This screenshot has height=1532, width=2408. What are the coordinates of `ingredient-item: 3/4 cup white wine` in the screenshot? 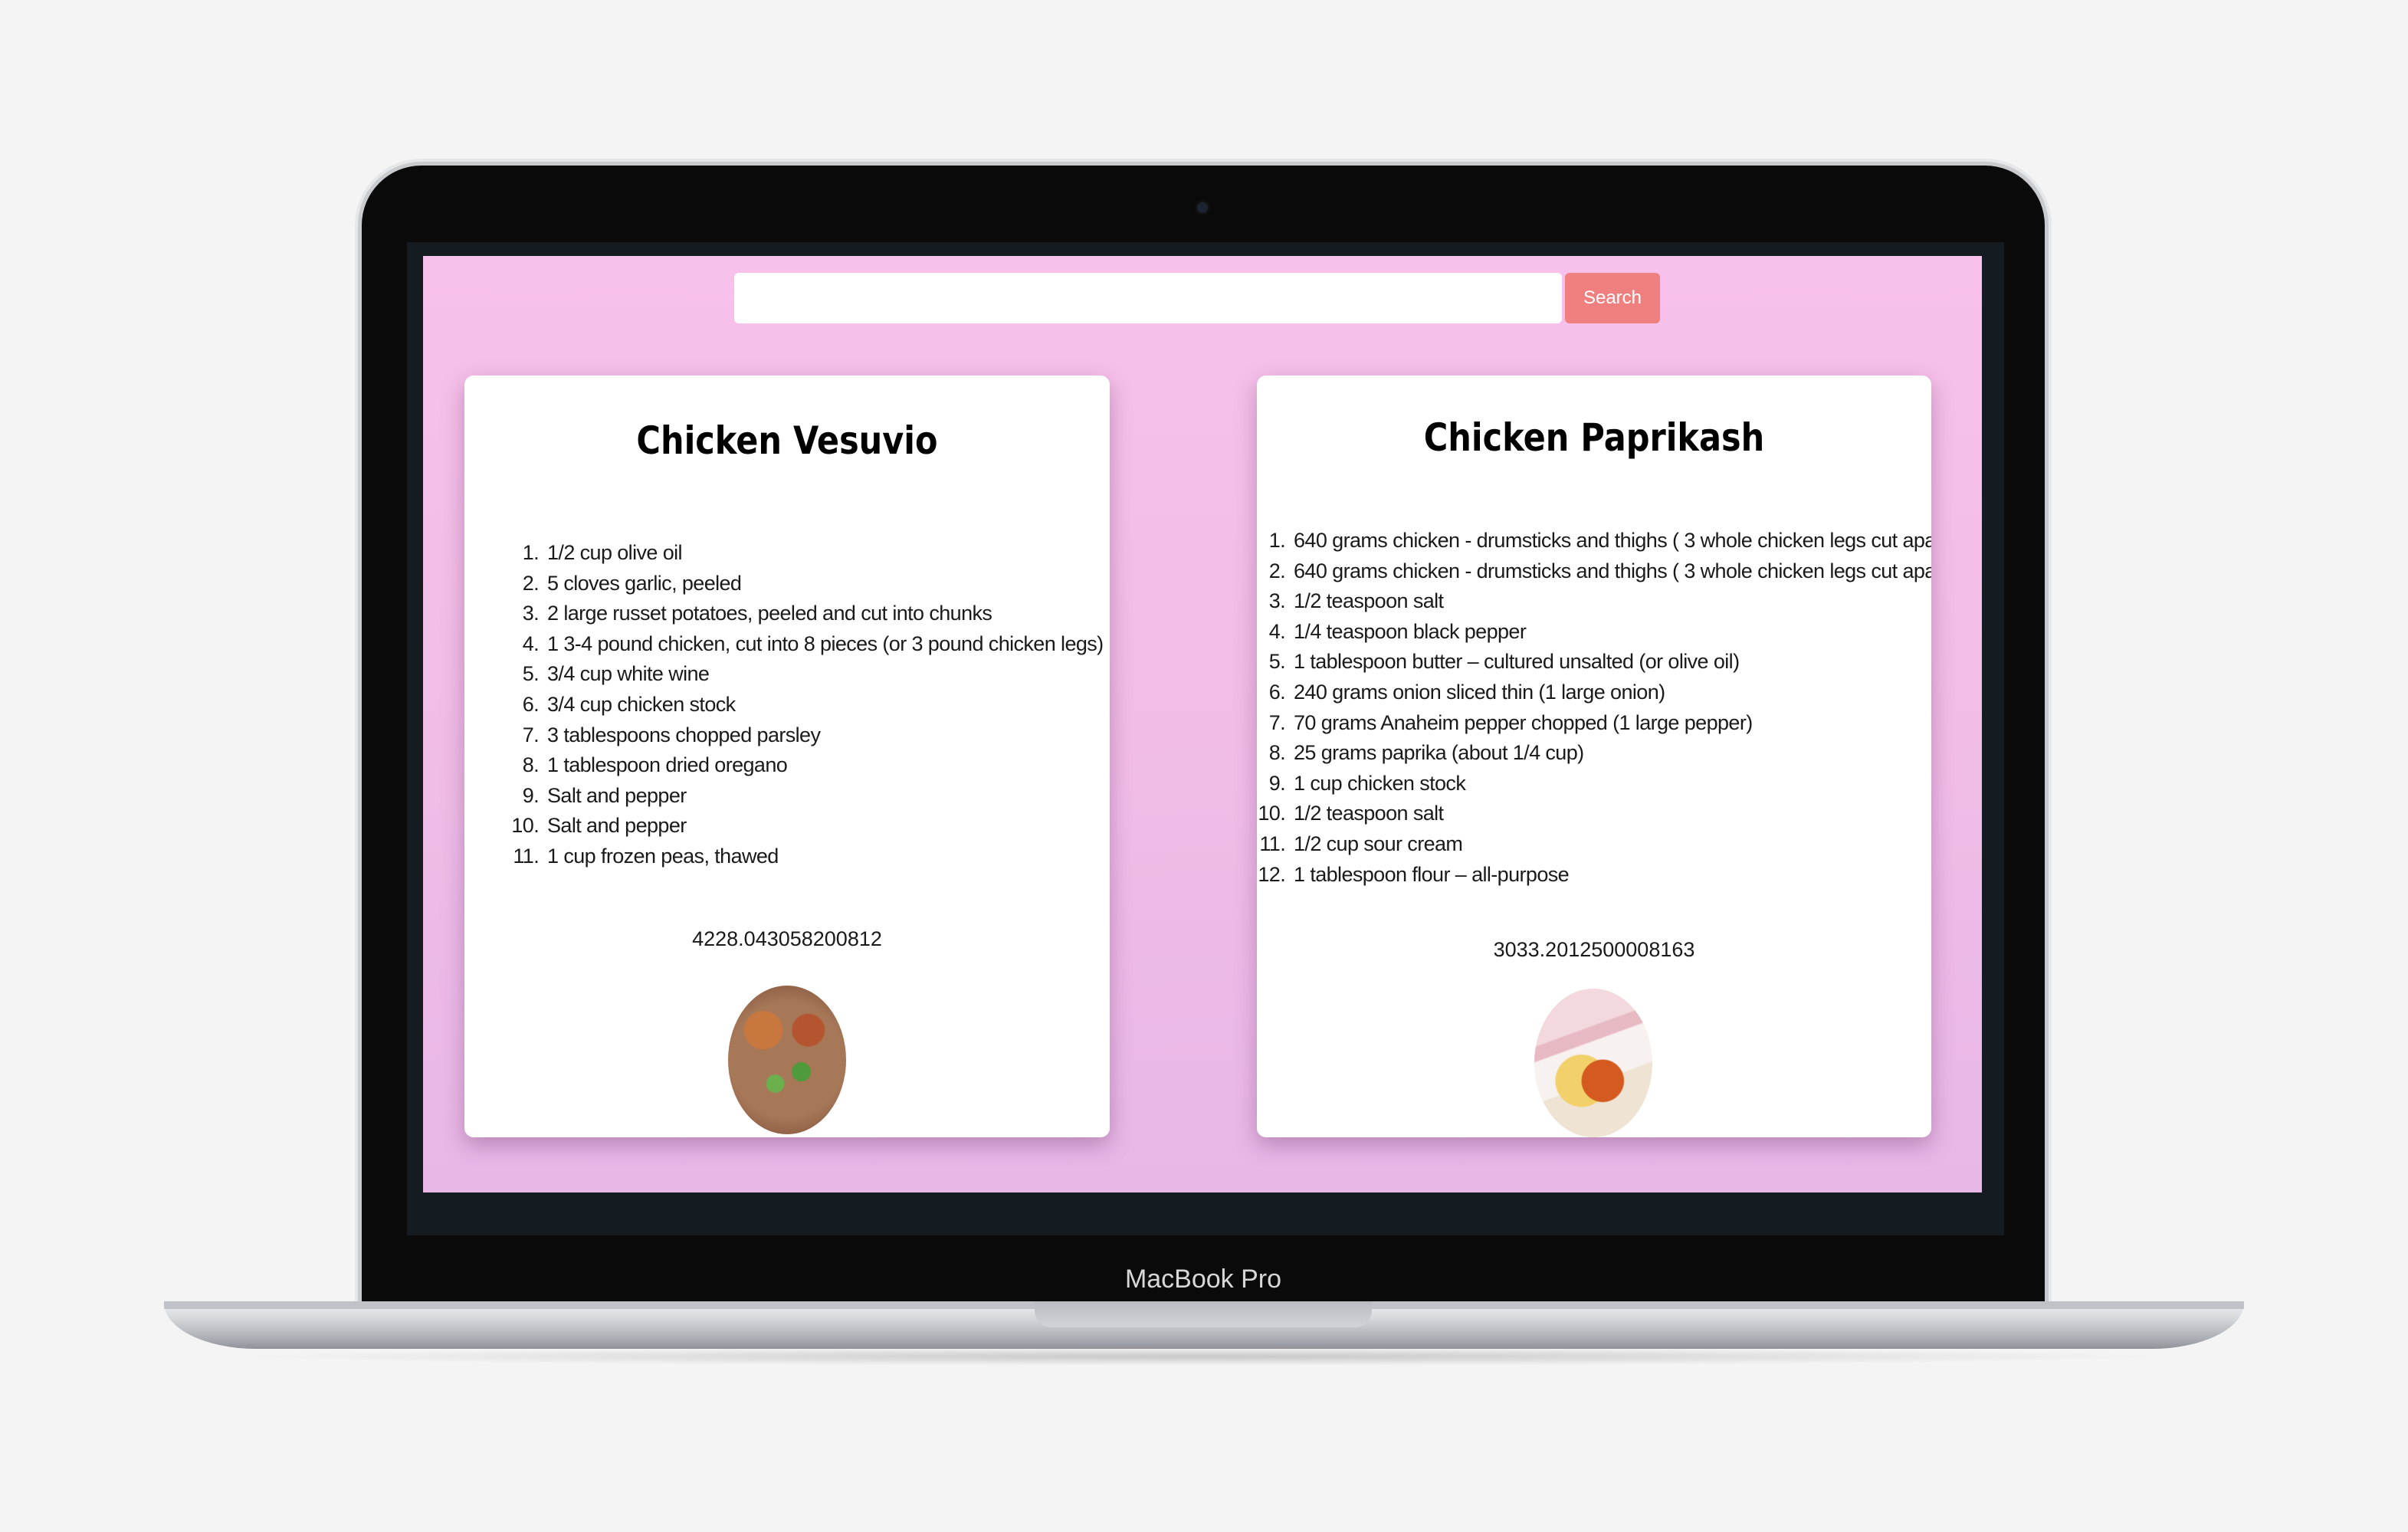 It's located at (824, 674).